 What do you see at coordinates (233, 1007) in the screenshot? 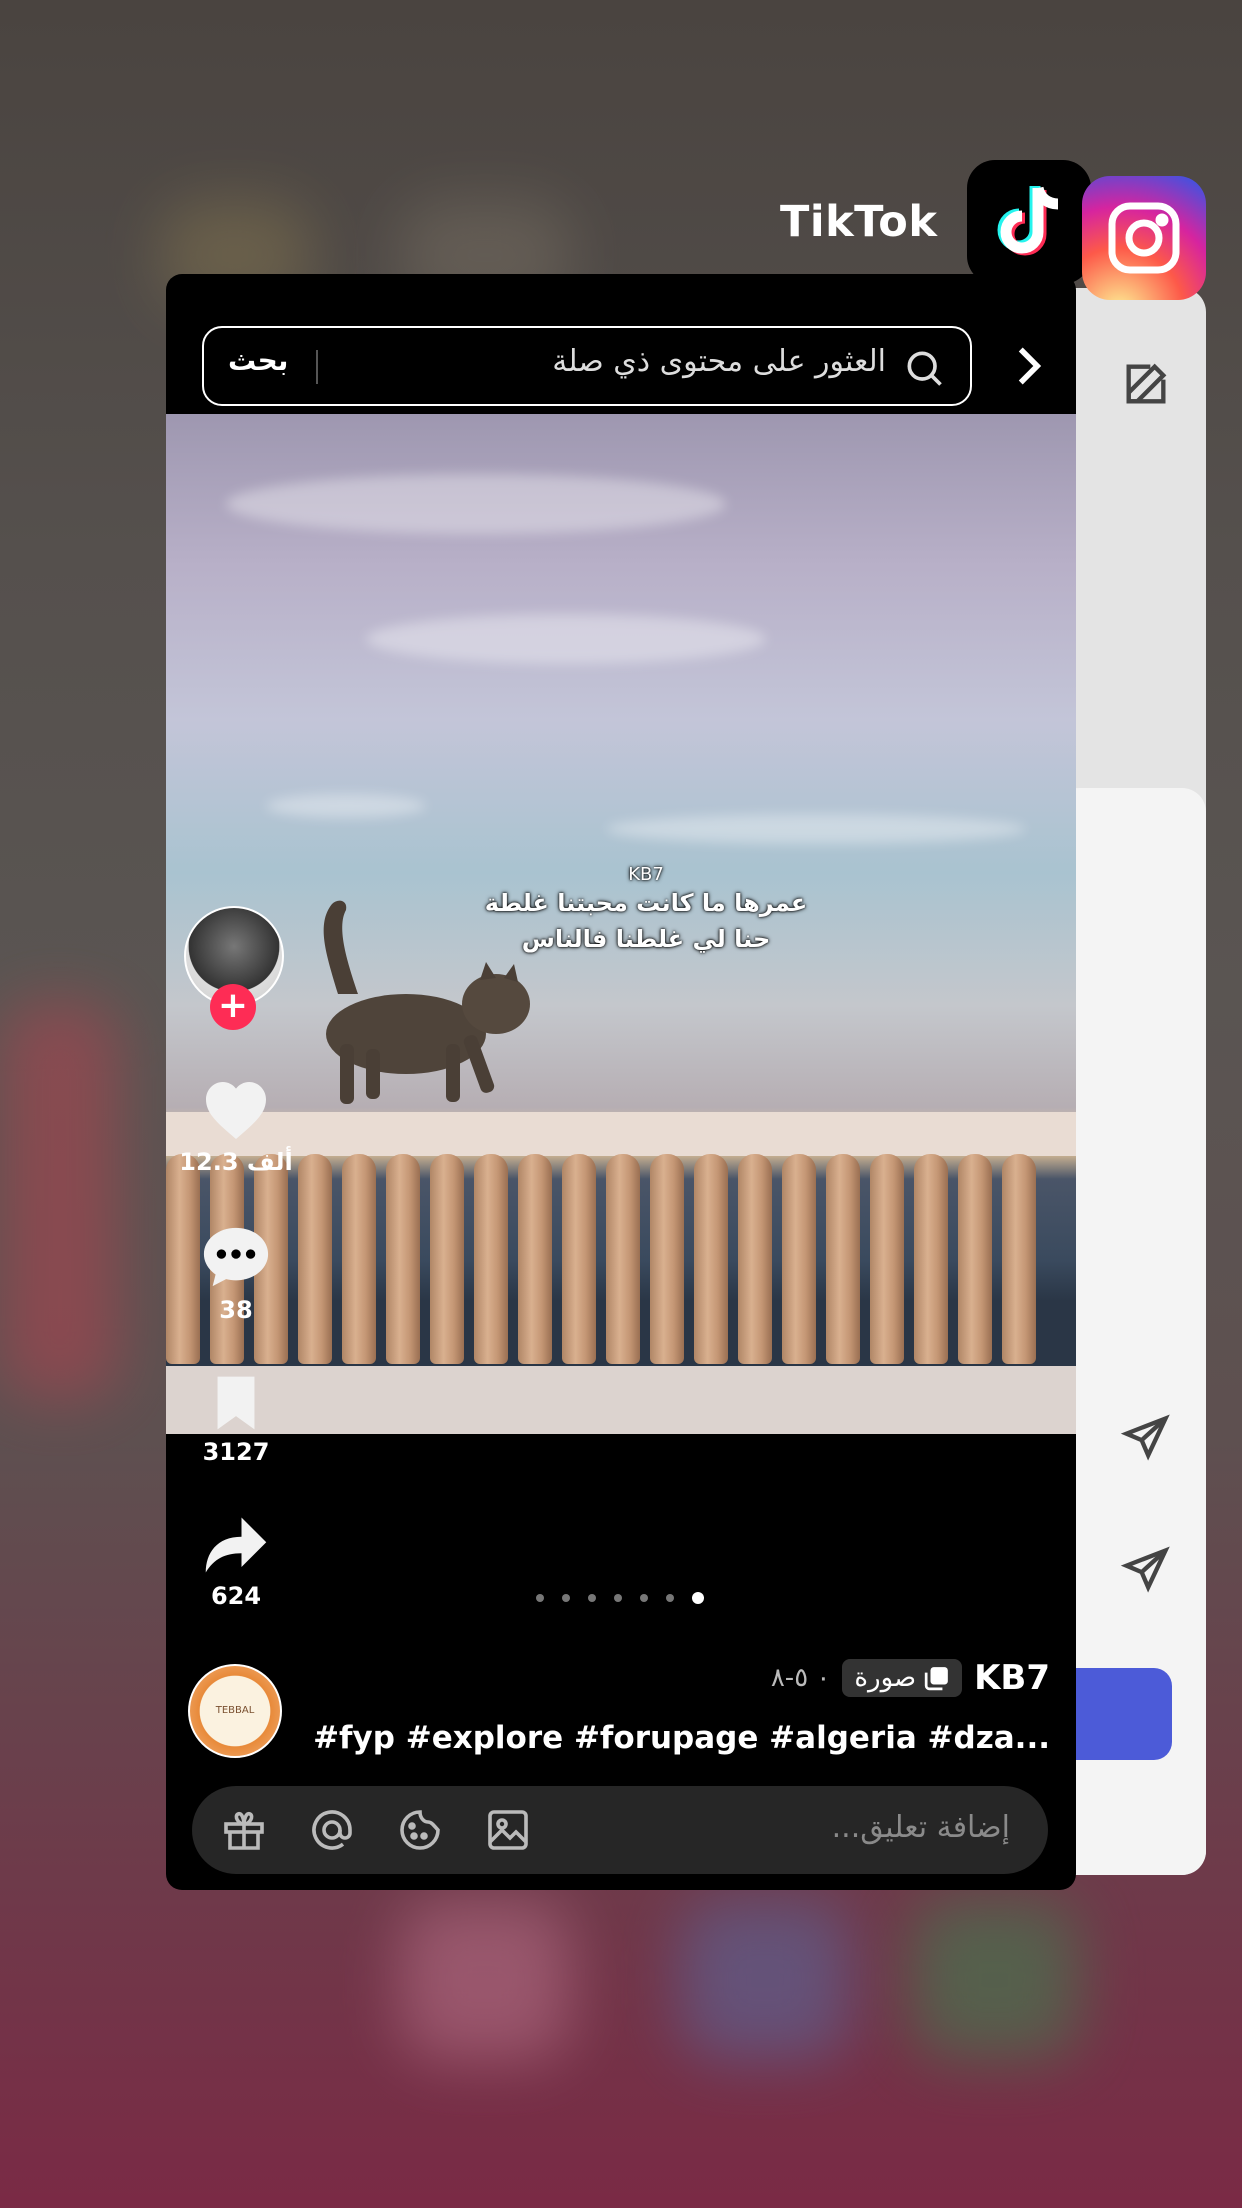
I see `follow-button: +` at bounding box center [233, 1007].